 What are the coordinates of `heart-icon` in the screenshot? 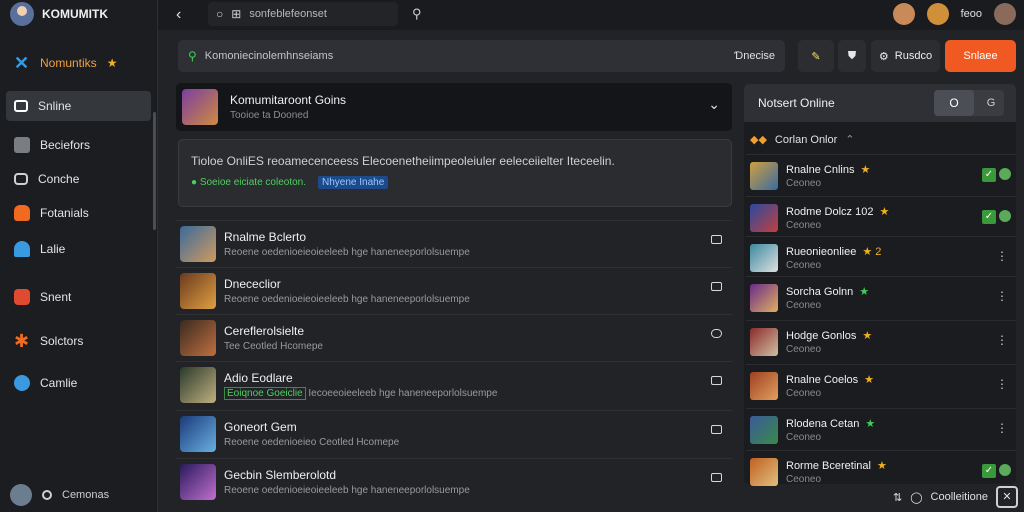 It's located at (716, 333).